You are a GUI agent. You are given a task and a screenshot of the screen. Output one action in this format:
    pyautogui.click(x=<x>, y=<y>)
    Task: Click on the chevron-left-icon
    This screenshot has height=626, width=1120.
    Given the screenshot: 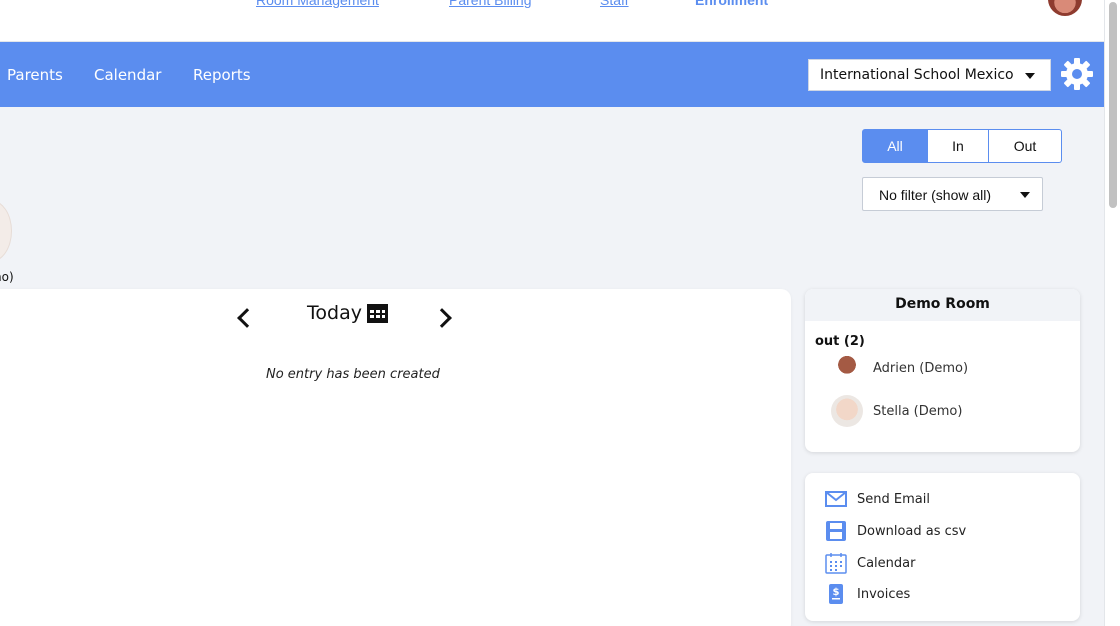 What is the action you would take?
    pyautogui.click(x=247, y=318)
    